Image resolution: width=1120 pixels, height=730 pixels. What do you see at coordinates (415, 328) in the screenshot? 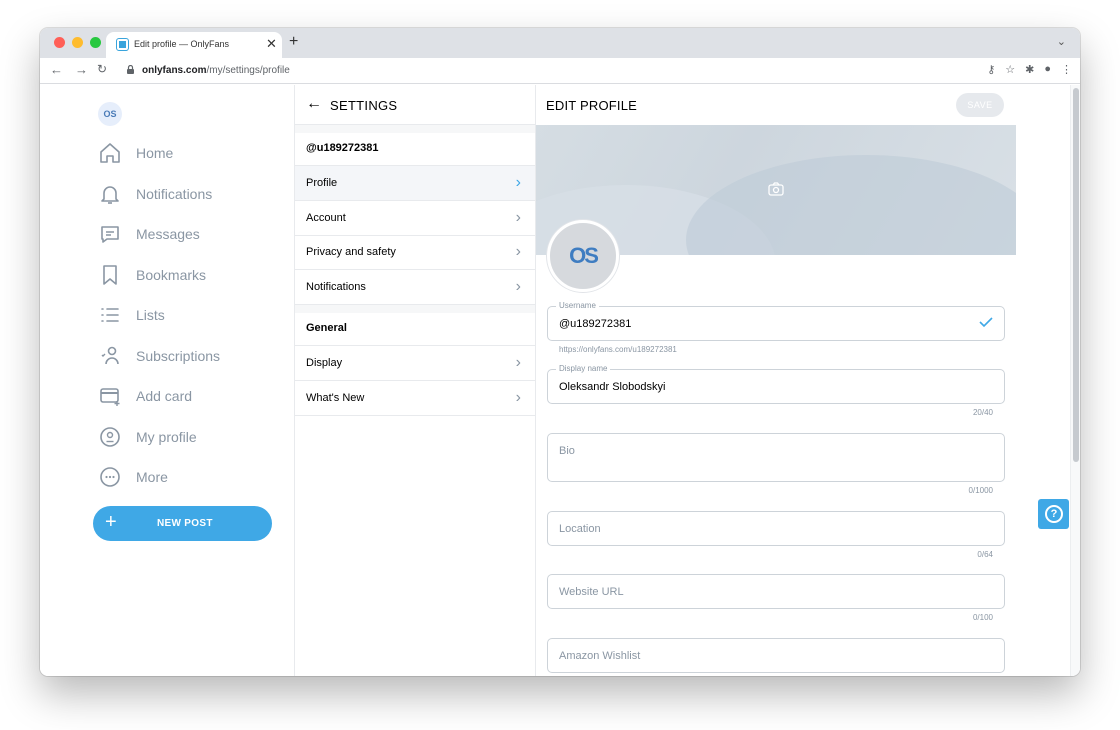
I see `settings-general-header: General` at bounding box center [415, 328].